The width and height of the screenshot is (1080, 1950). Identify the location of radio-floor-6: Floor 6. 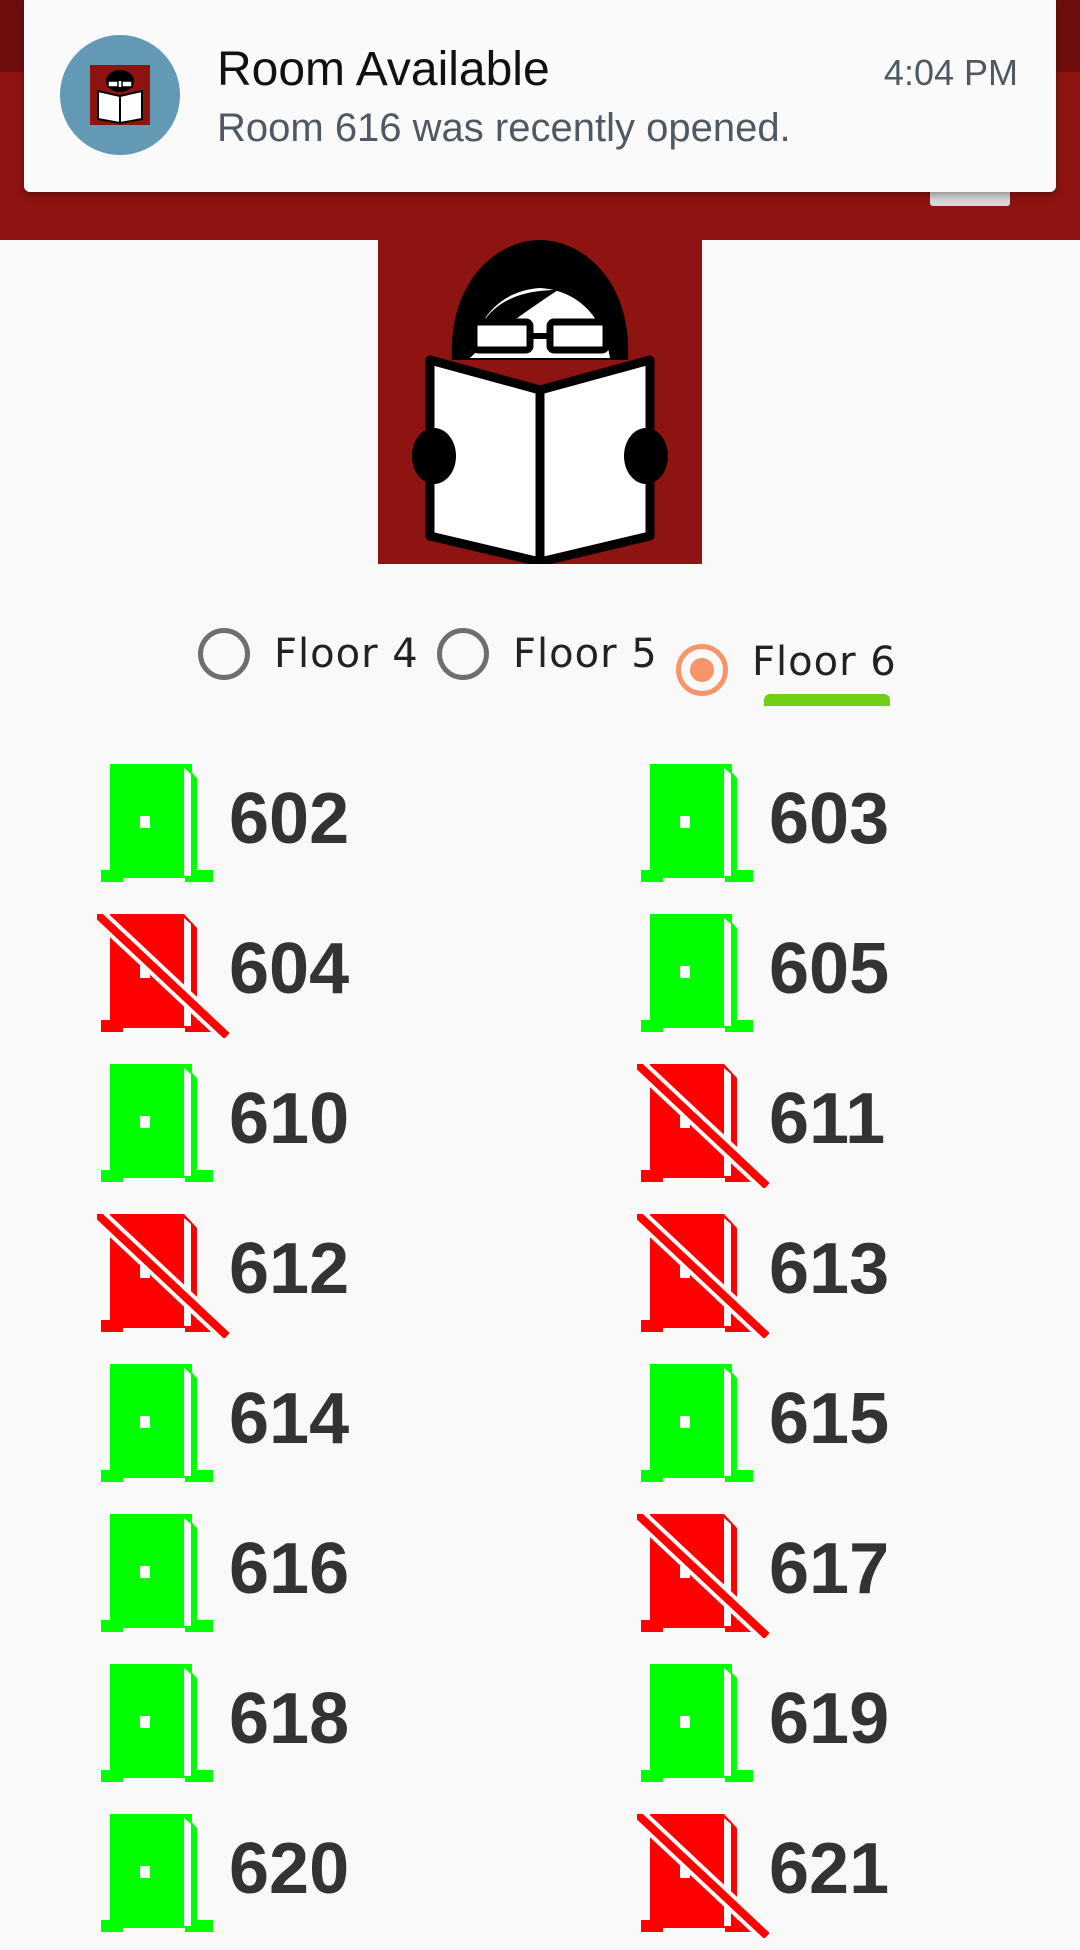
(786, 662).